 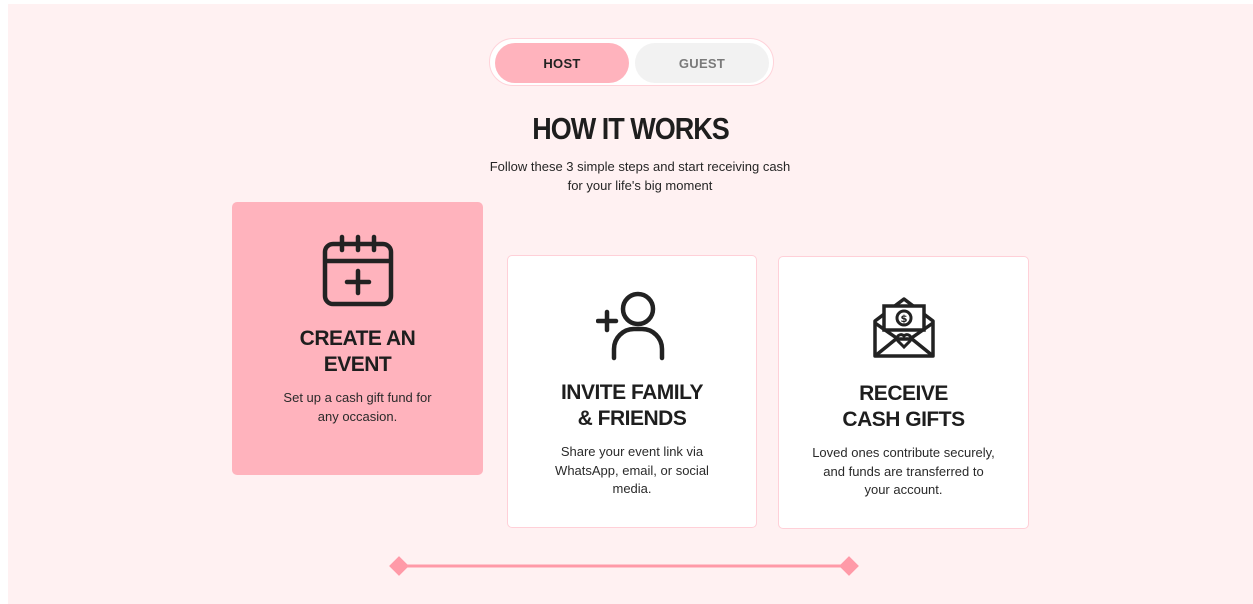 I want to click on section-title: HOW IT WORKS, so click(x=630, y=129).